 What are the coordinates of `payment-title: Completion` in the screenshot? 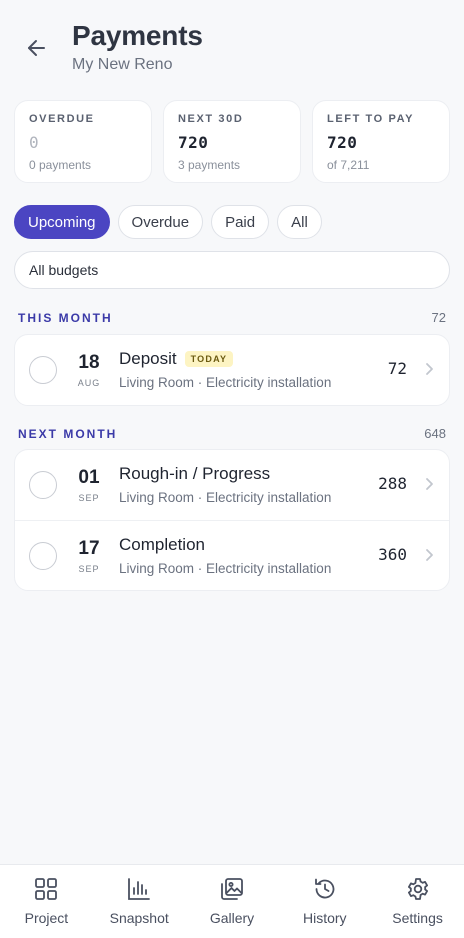 It's located at (162, 544).